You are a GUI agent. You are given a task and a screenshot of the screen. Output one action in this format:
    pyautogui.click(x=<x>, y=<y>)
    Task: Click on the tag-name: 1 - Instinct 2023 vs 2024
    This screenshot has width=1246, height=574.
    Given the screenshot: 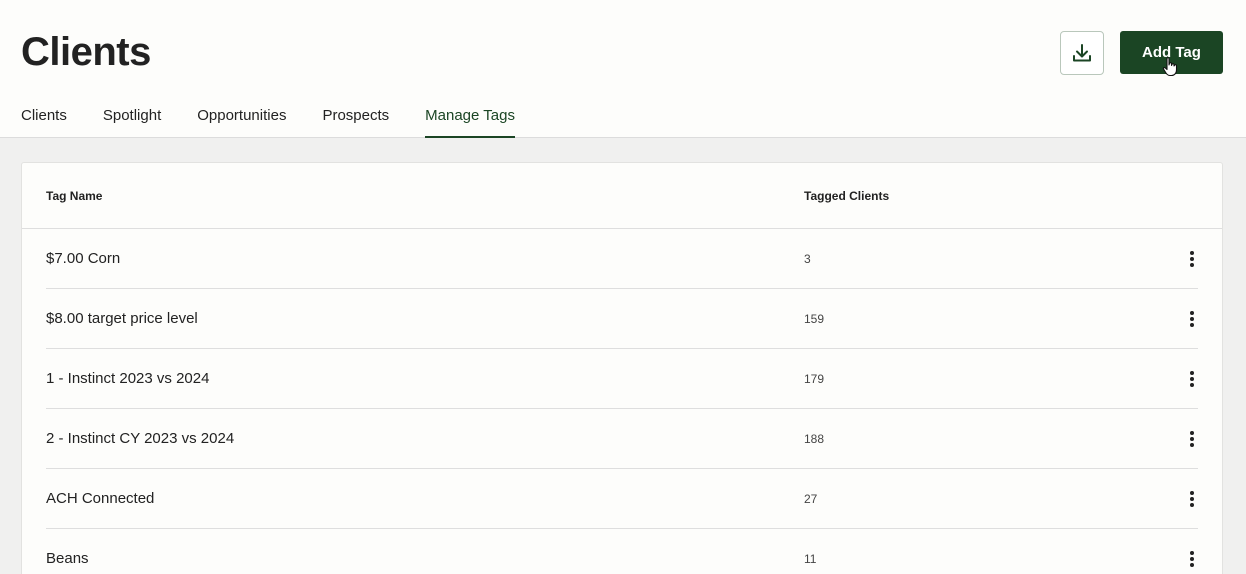 What is the action you would take?
    pyautogui.click(x=128, y=378)
    